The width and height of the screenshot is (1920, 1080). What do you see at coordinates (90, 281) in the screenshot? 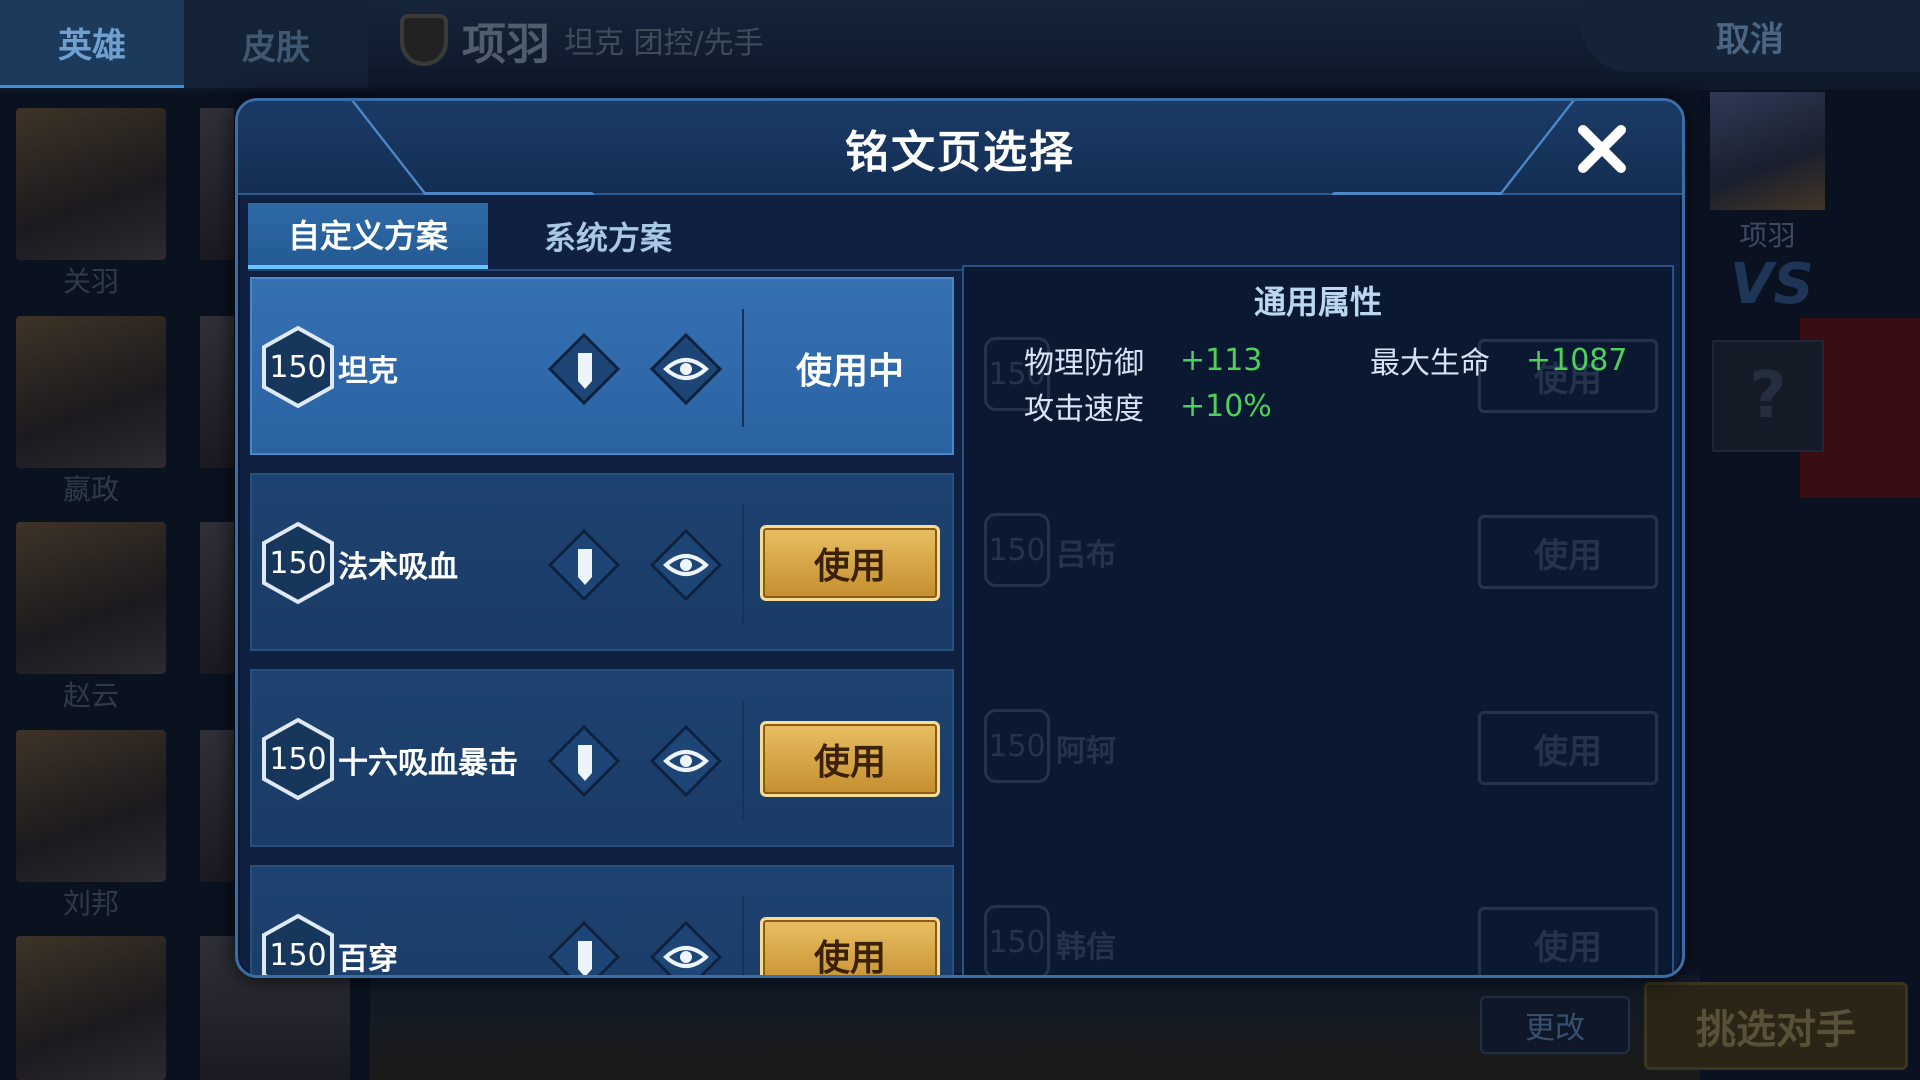
I see `hero-label: 关羽` at bounding box center [90, 281].